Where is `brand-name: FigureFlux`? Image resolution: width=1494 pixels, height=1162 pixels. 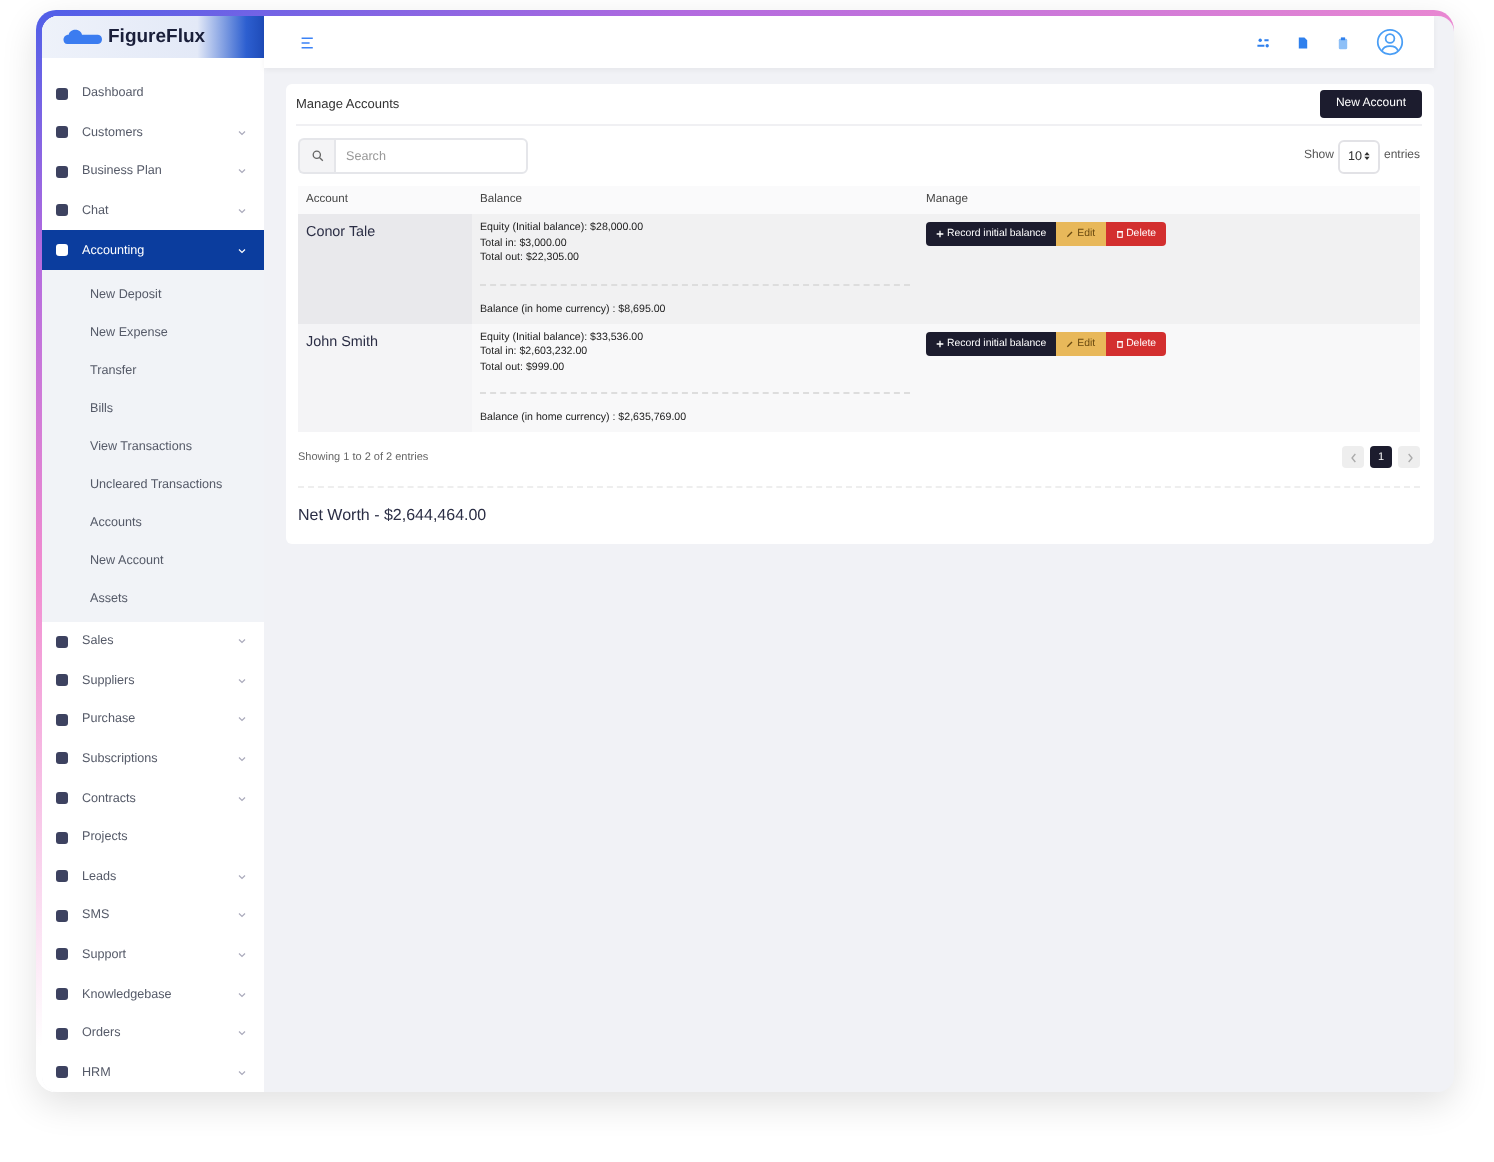 brand-name: FigureFlux is located at coordinates (157, 36).